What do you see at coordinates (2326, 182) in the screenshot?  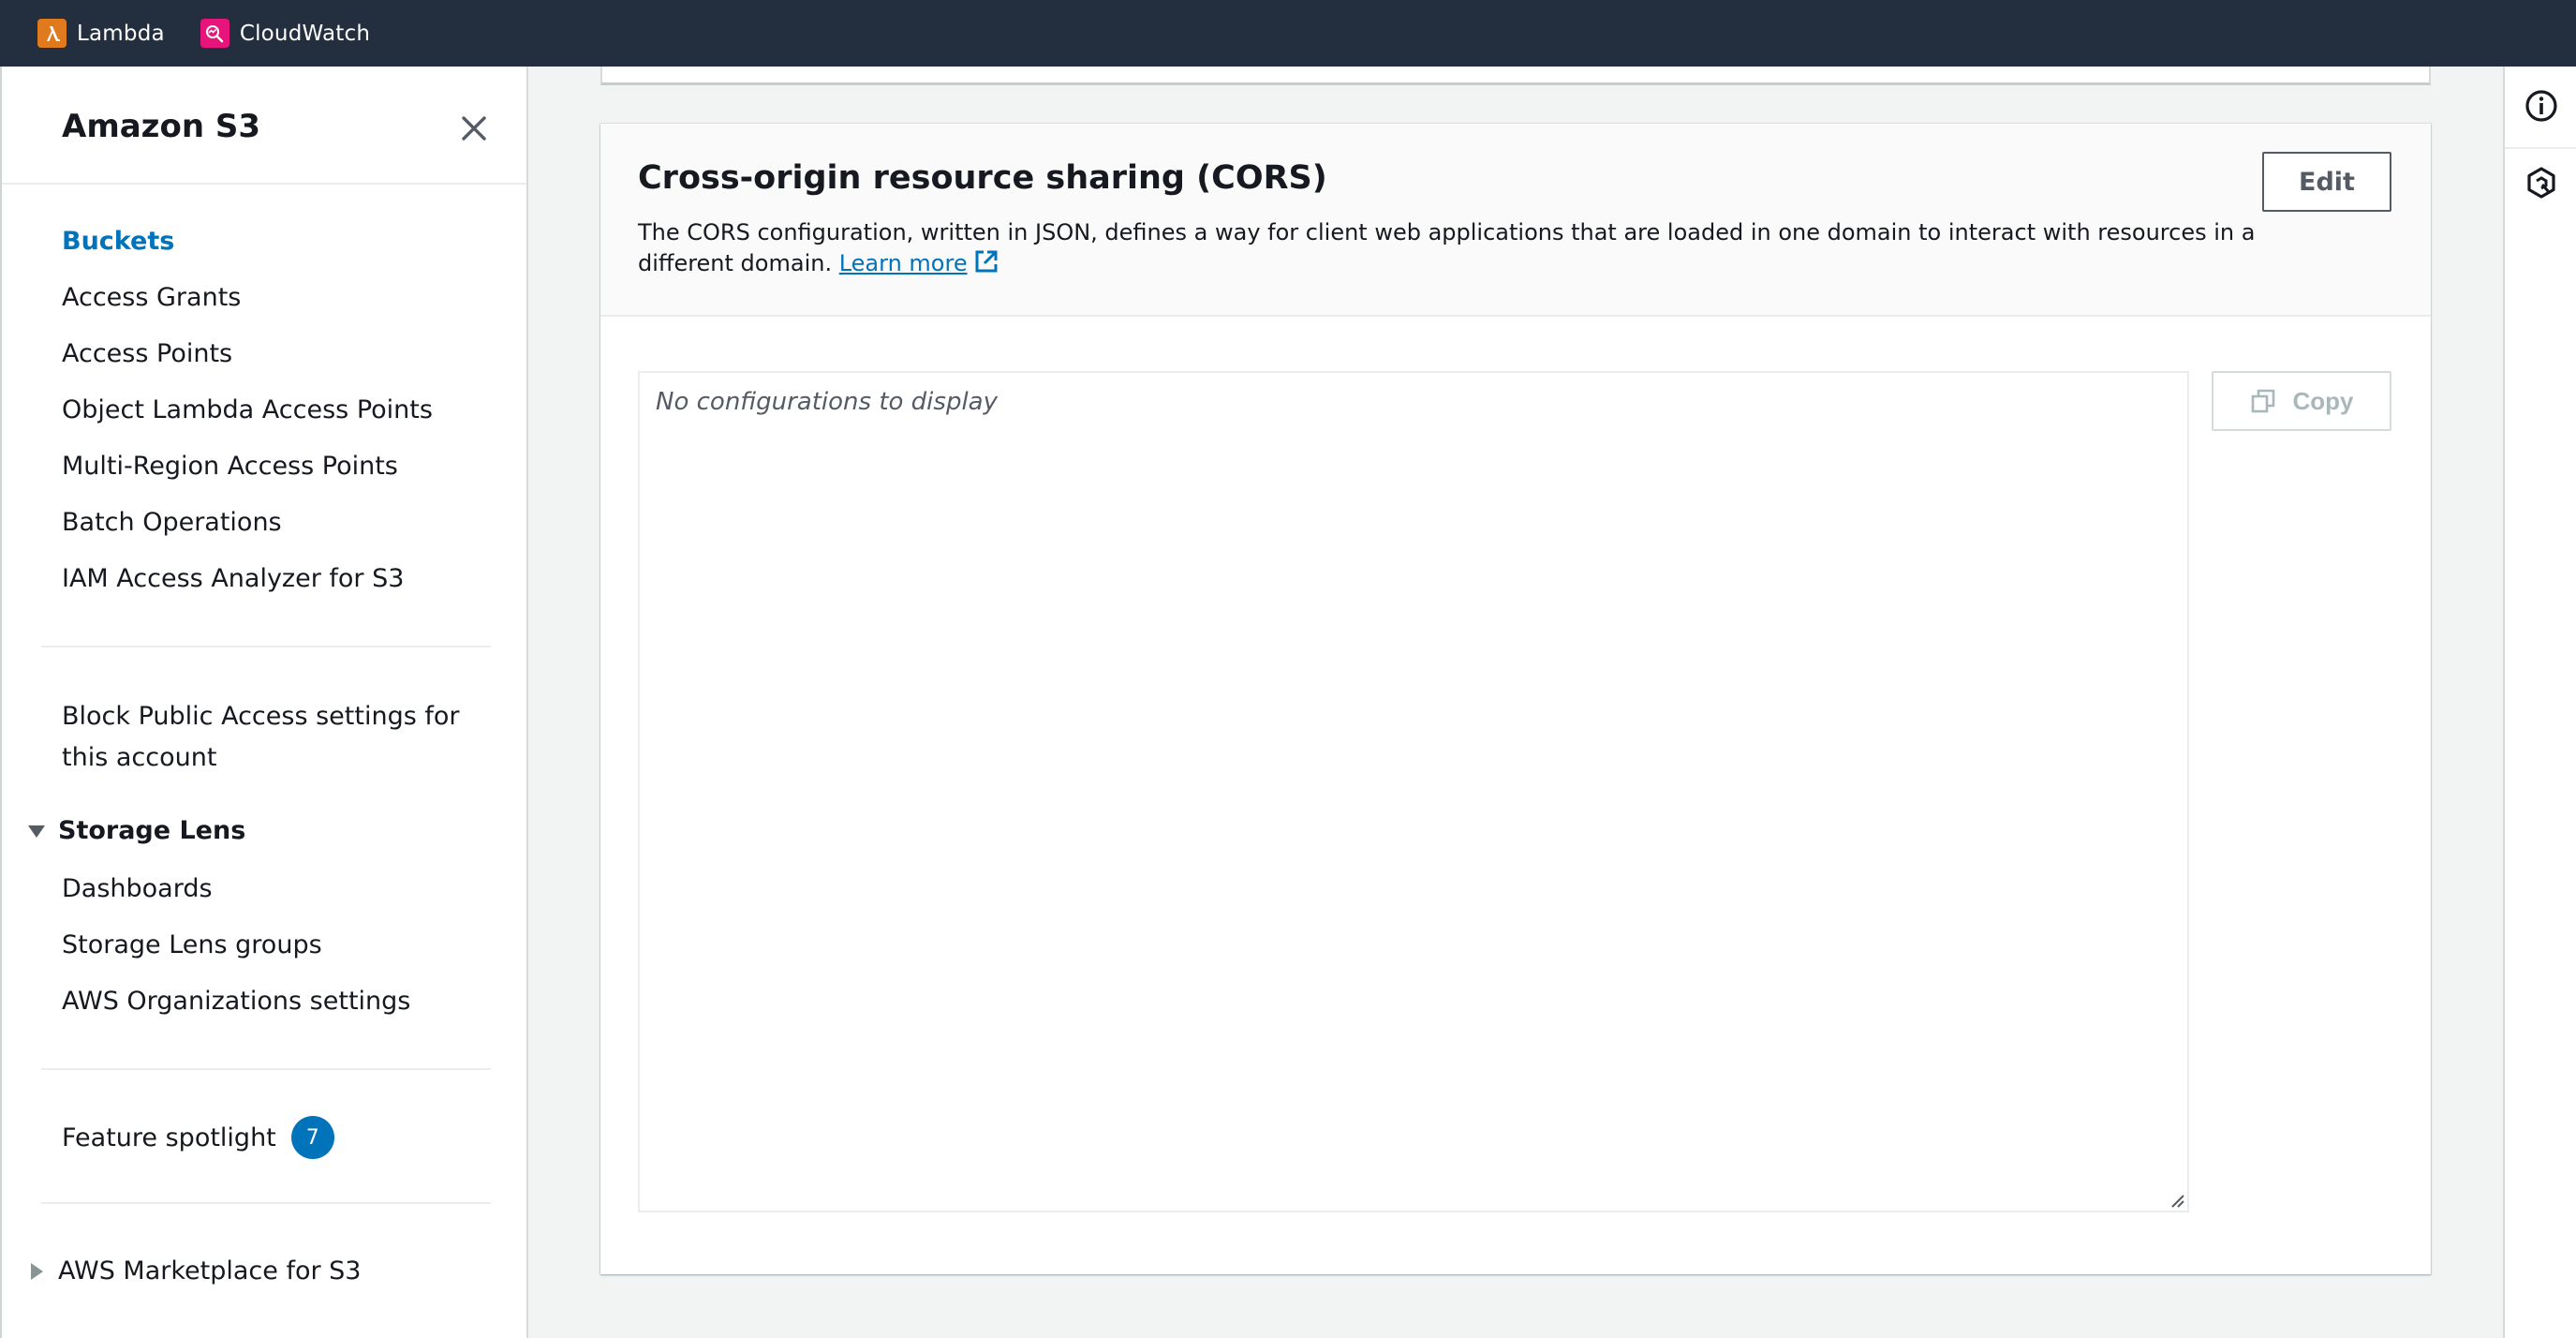 I see `edit-button: Edit` at bounding box center [2326, 182].